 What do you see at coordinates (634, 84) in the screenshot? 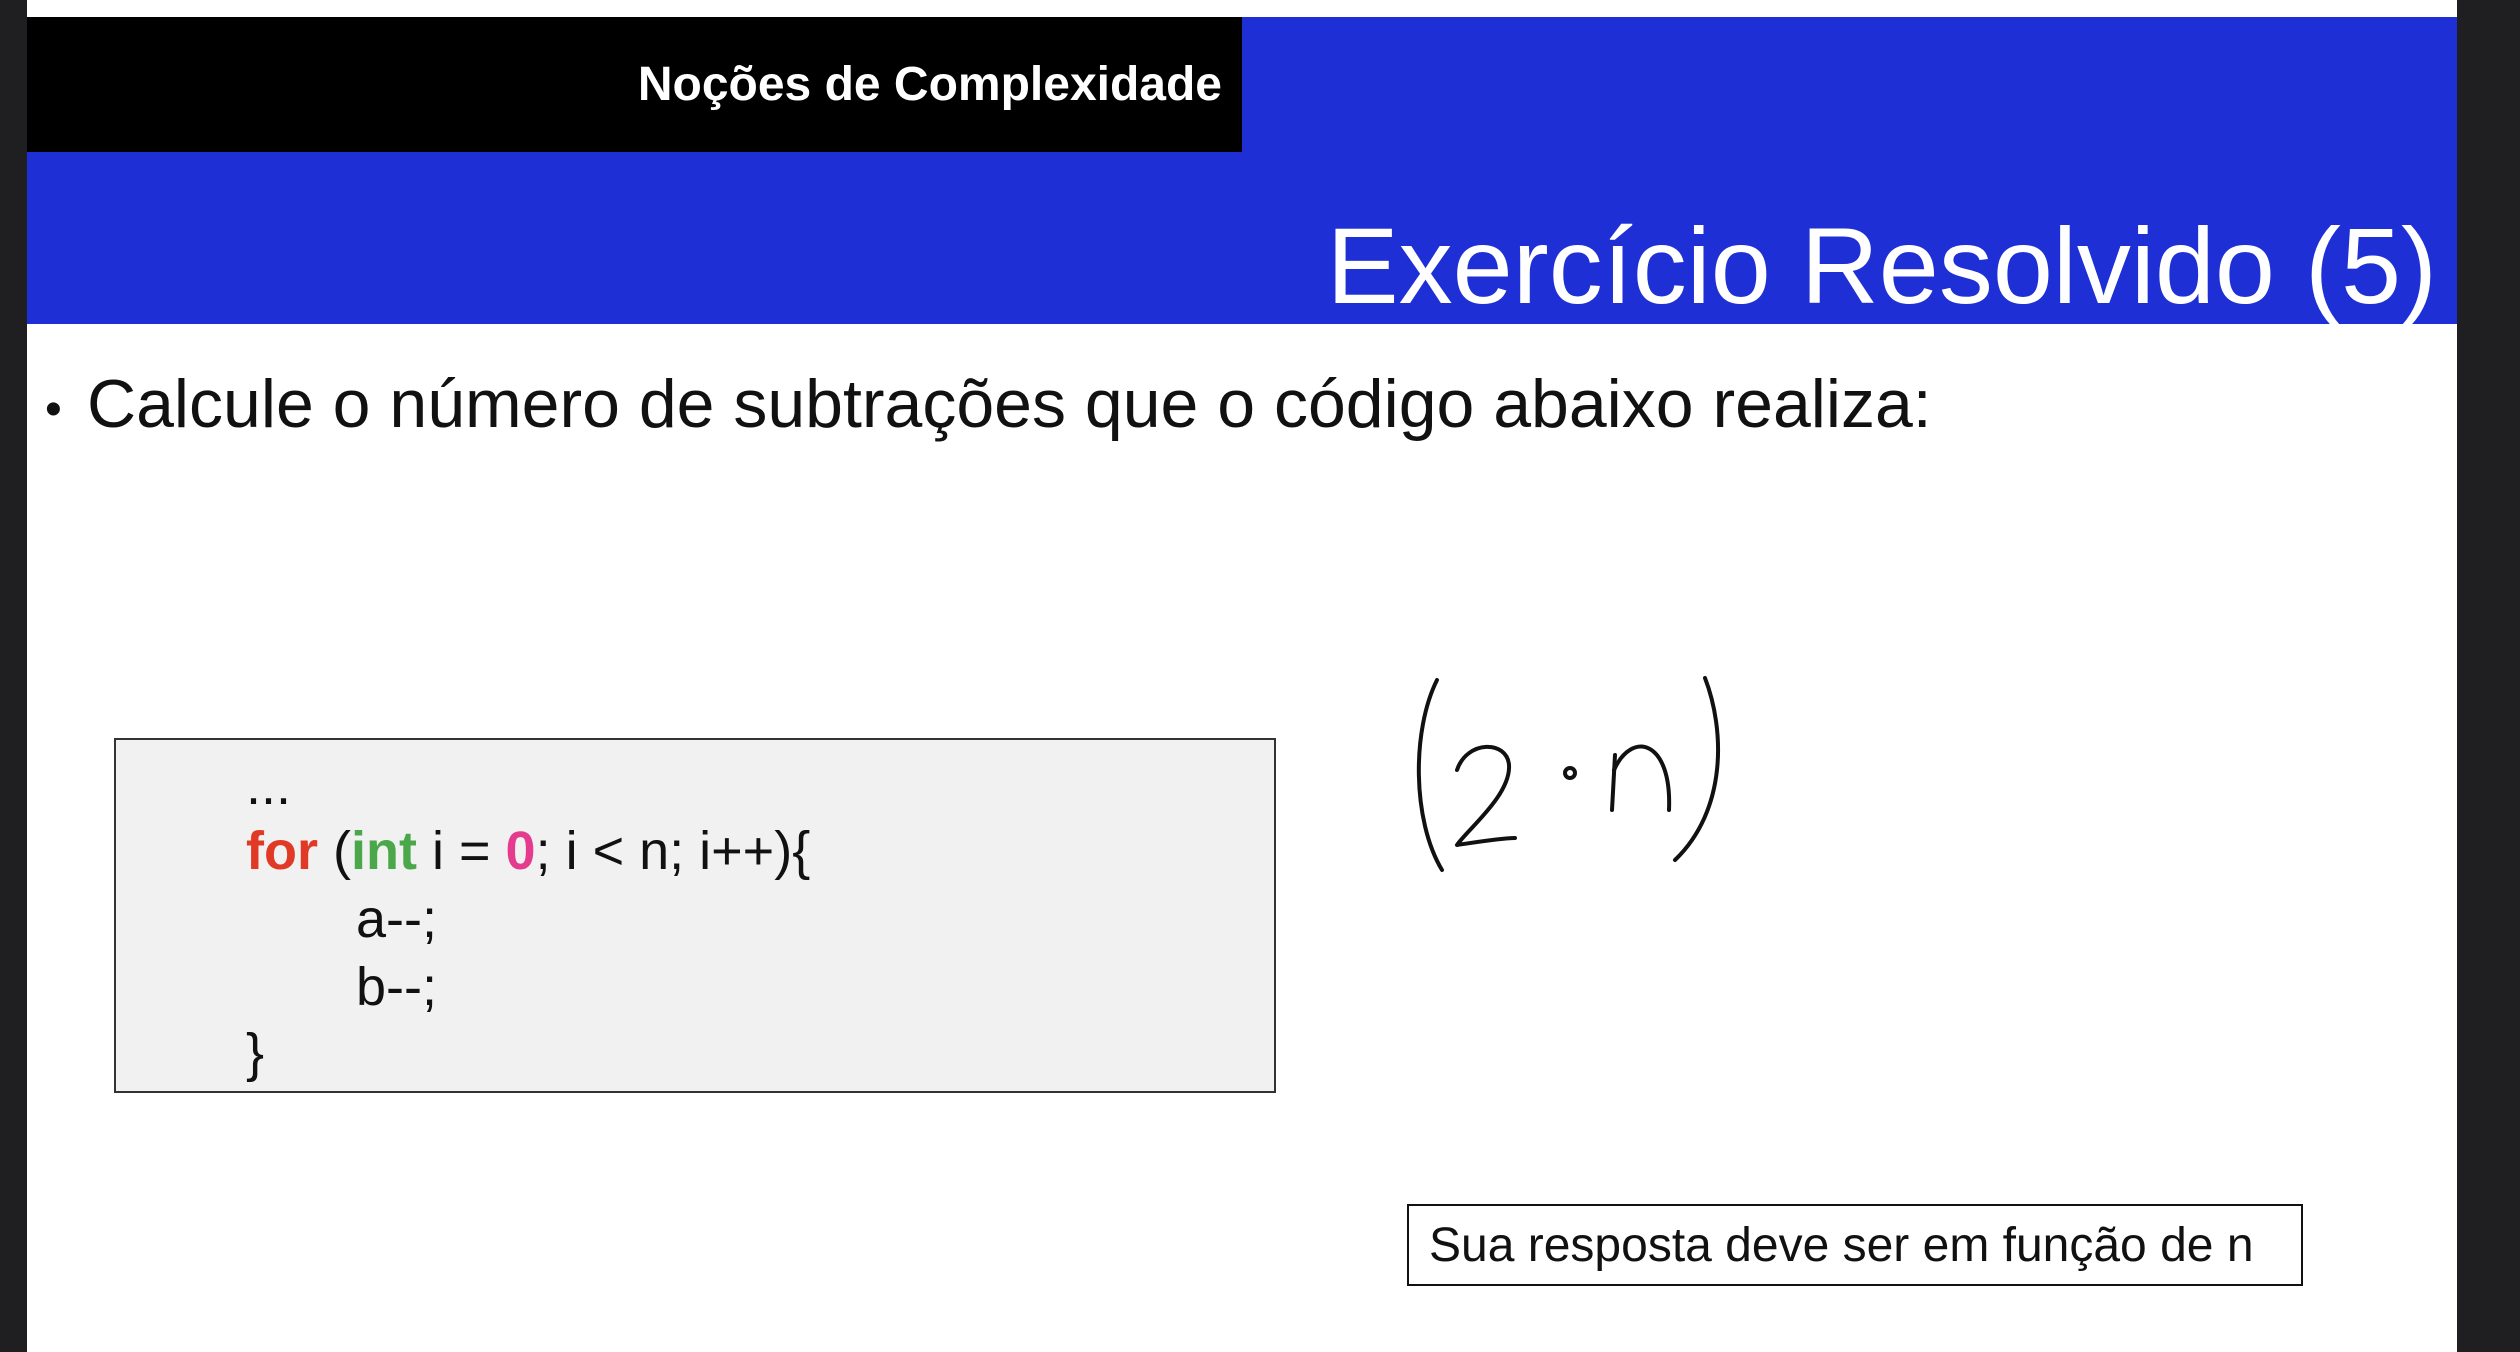
I see `section-bar: Noções de Complexidade` at bounding box center [634, 84].